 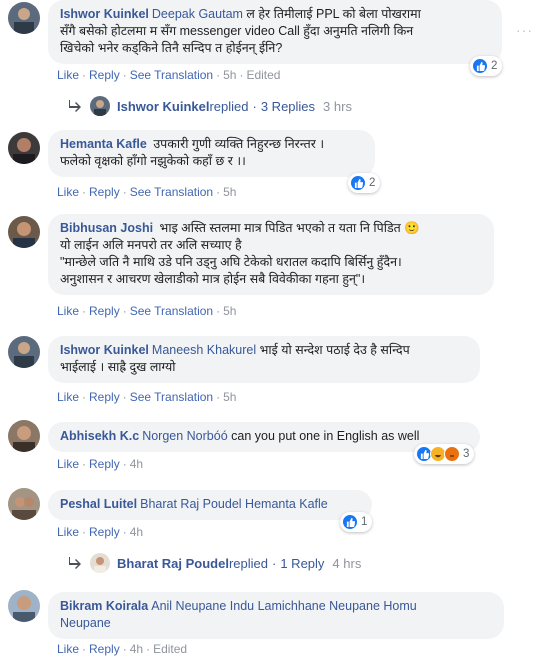 What do you see at coordinates (399, 606) in the screenshot?
I see `comment-mention: Homu` at bounding box center [399, 606].